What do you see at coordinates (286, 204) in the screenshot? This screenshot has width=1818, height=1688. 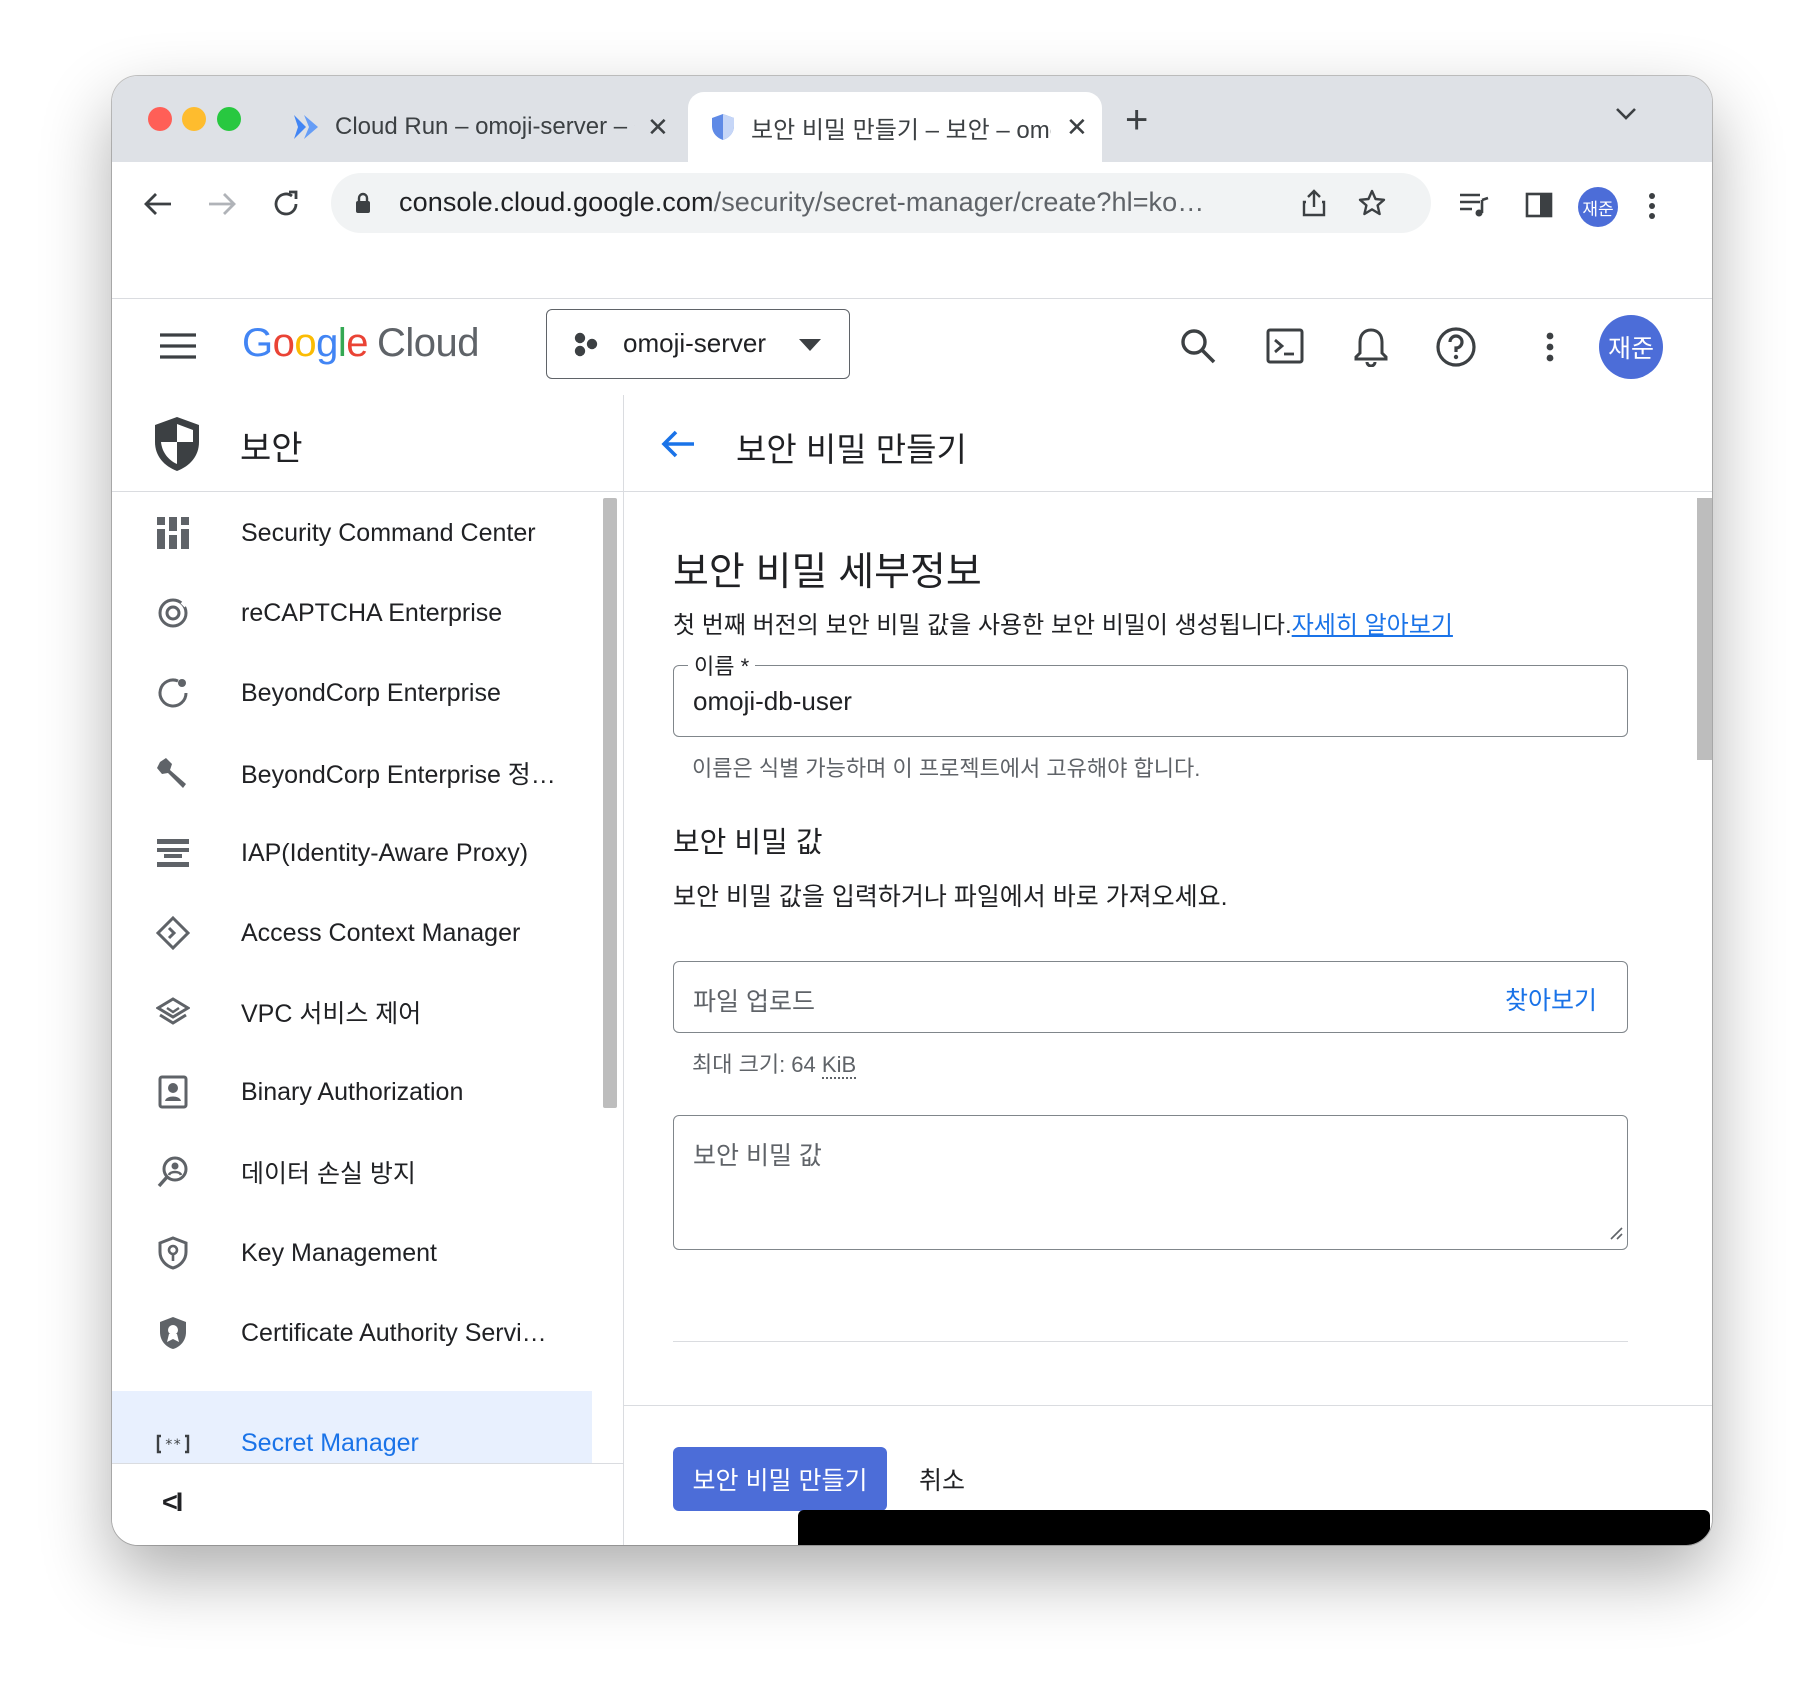 I see `reload-icon` at bounding box center [286, 204].